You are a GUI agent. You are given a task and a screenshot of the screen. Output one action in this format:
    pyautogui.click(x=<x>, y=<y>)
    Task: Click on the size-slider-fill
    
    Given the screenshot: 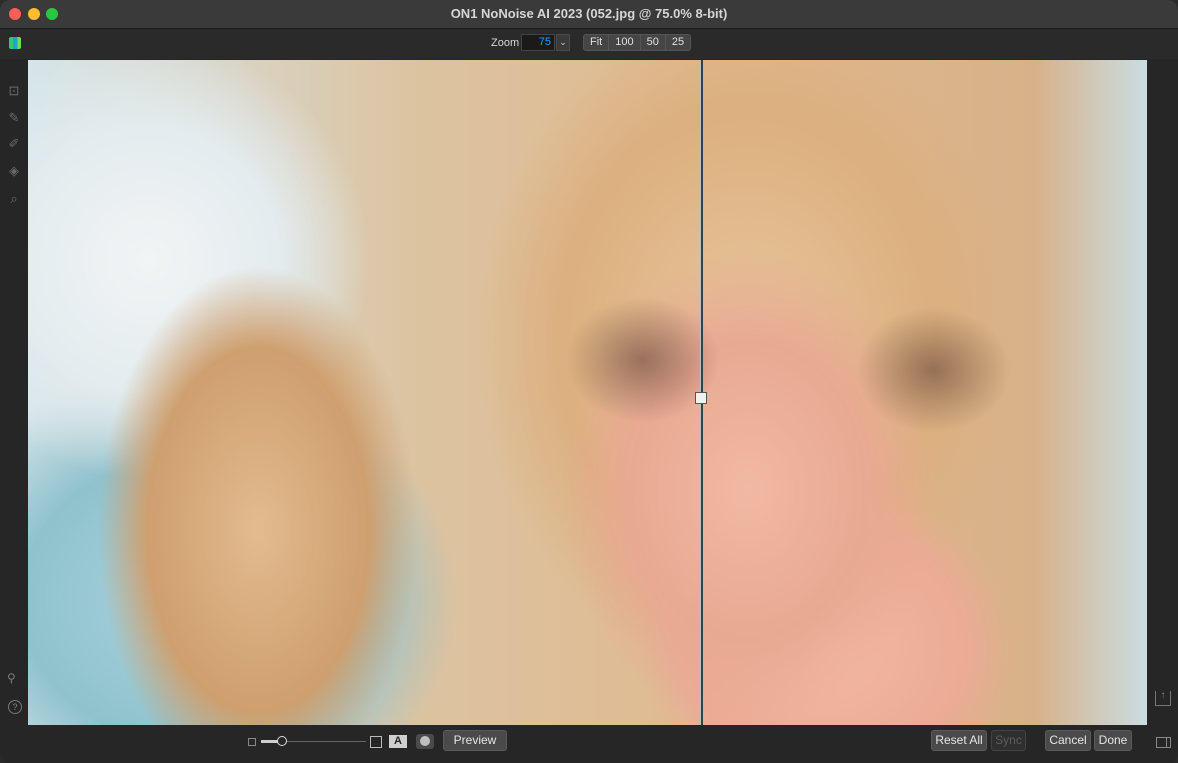 What is the action you would take?
    pyautogui.click(x=269, y=741)
    